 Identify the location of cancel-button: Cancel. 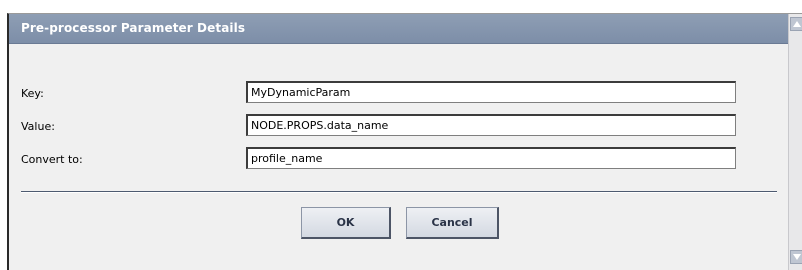
(452, 223).